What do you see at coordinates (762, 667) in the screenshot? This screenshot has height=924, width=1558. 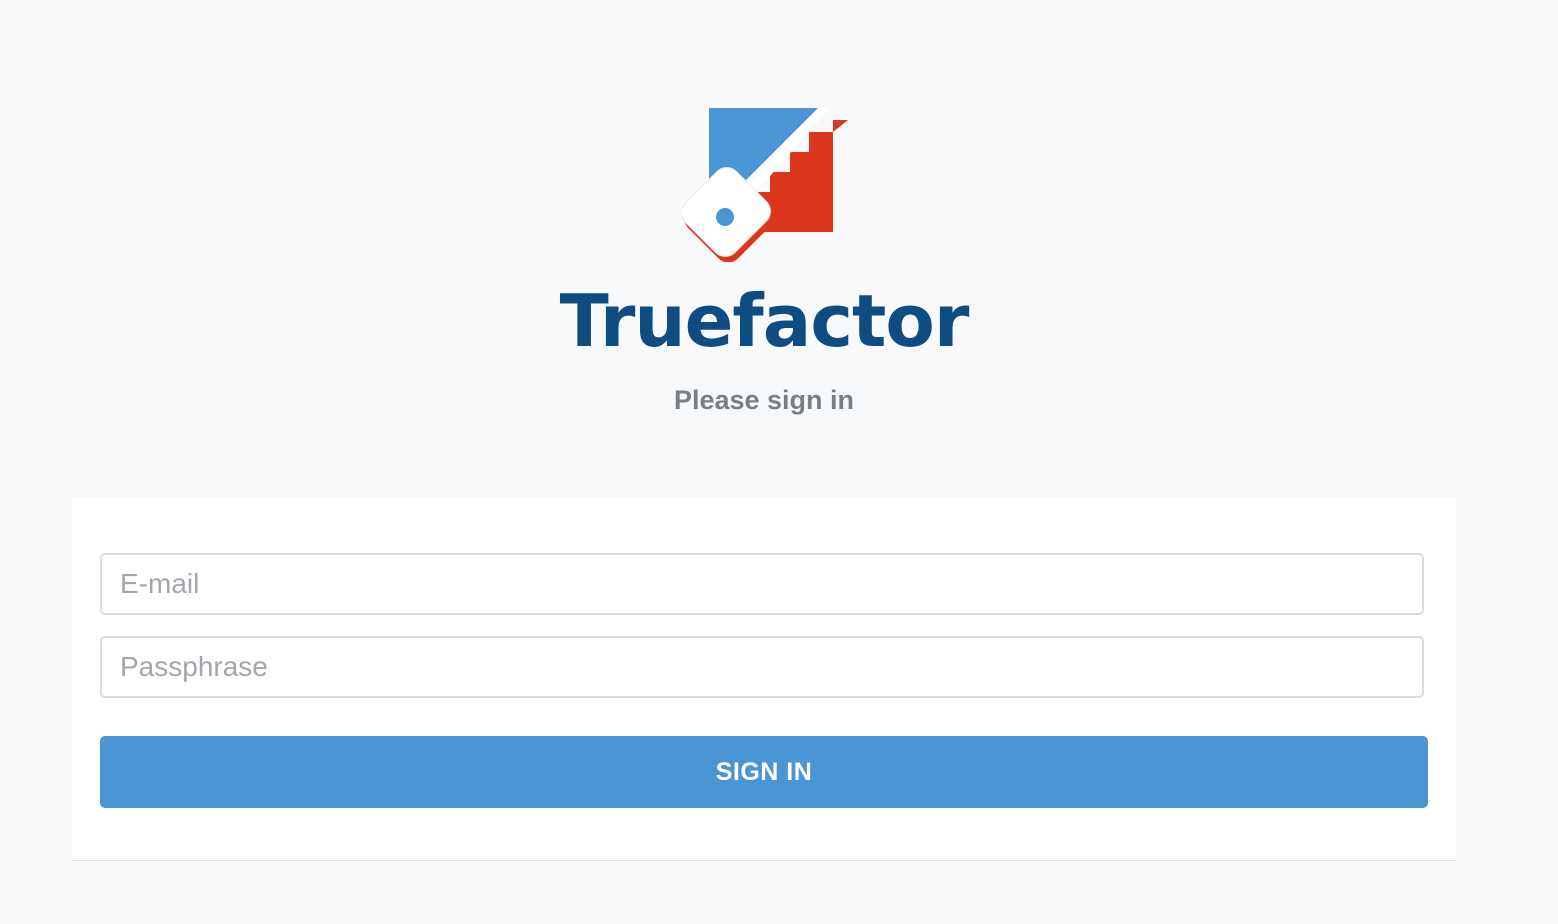 I see `passphrase-field` at bounding box center [762, 667].